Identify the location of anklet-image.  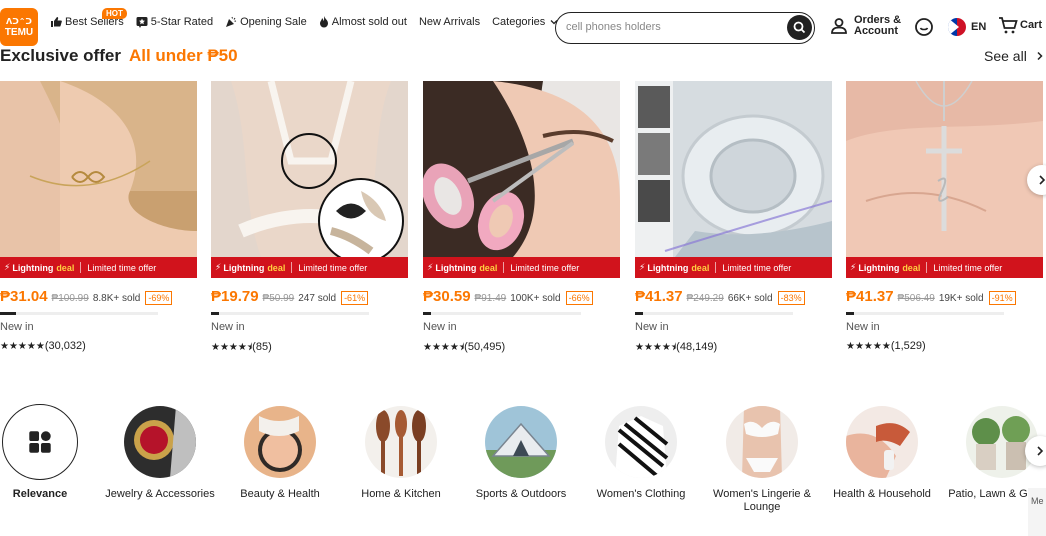
(98, 169).